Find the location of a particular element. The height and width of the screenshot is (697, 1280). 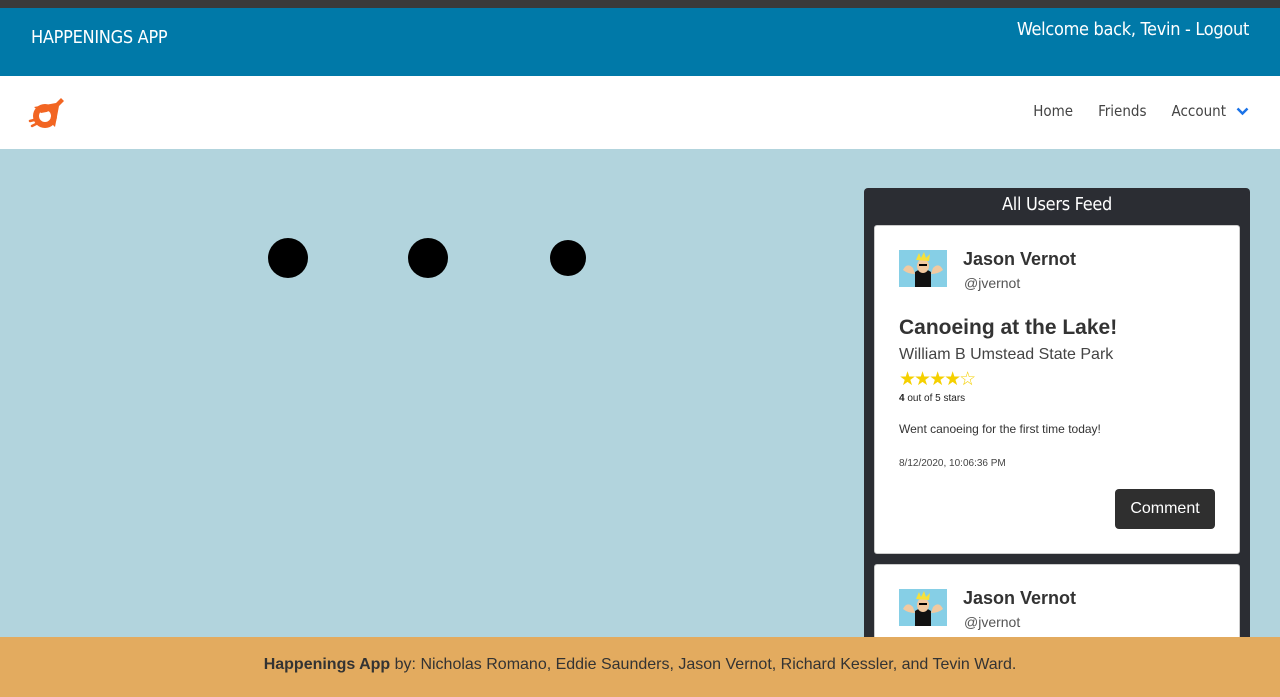

post-title: Canoeing at the Lake! is located at coordinates (1008, 327).